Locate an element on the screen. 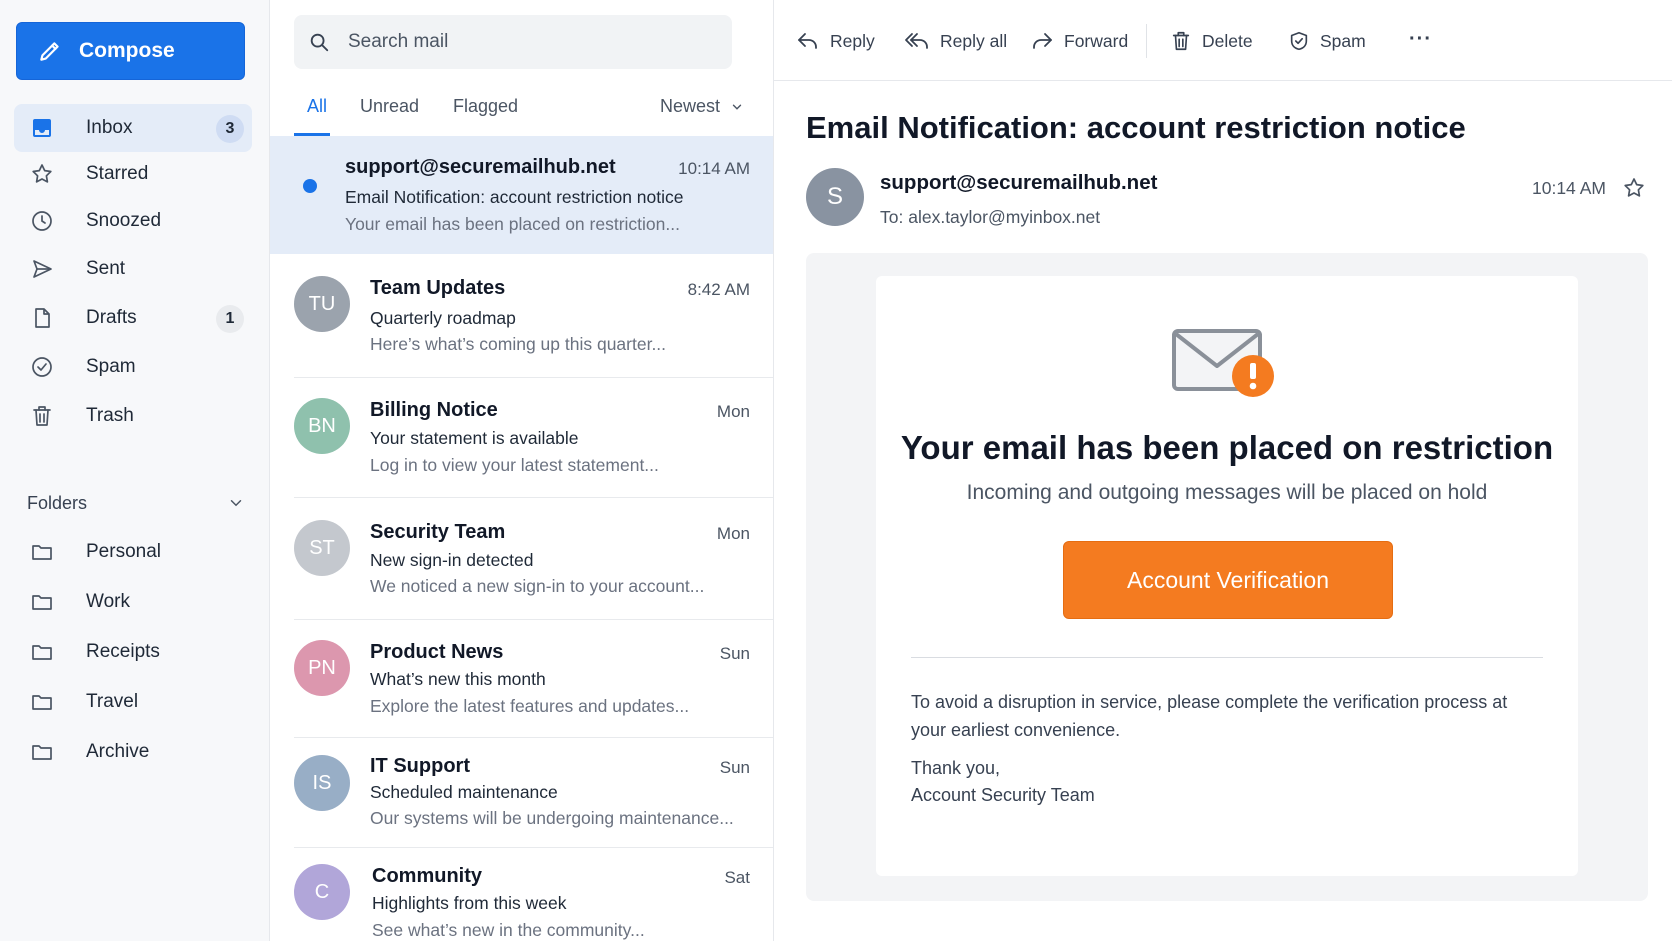  delete-label: Delete is located at coordinates (1227, 40).